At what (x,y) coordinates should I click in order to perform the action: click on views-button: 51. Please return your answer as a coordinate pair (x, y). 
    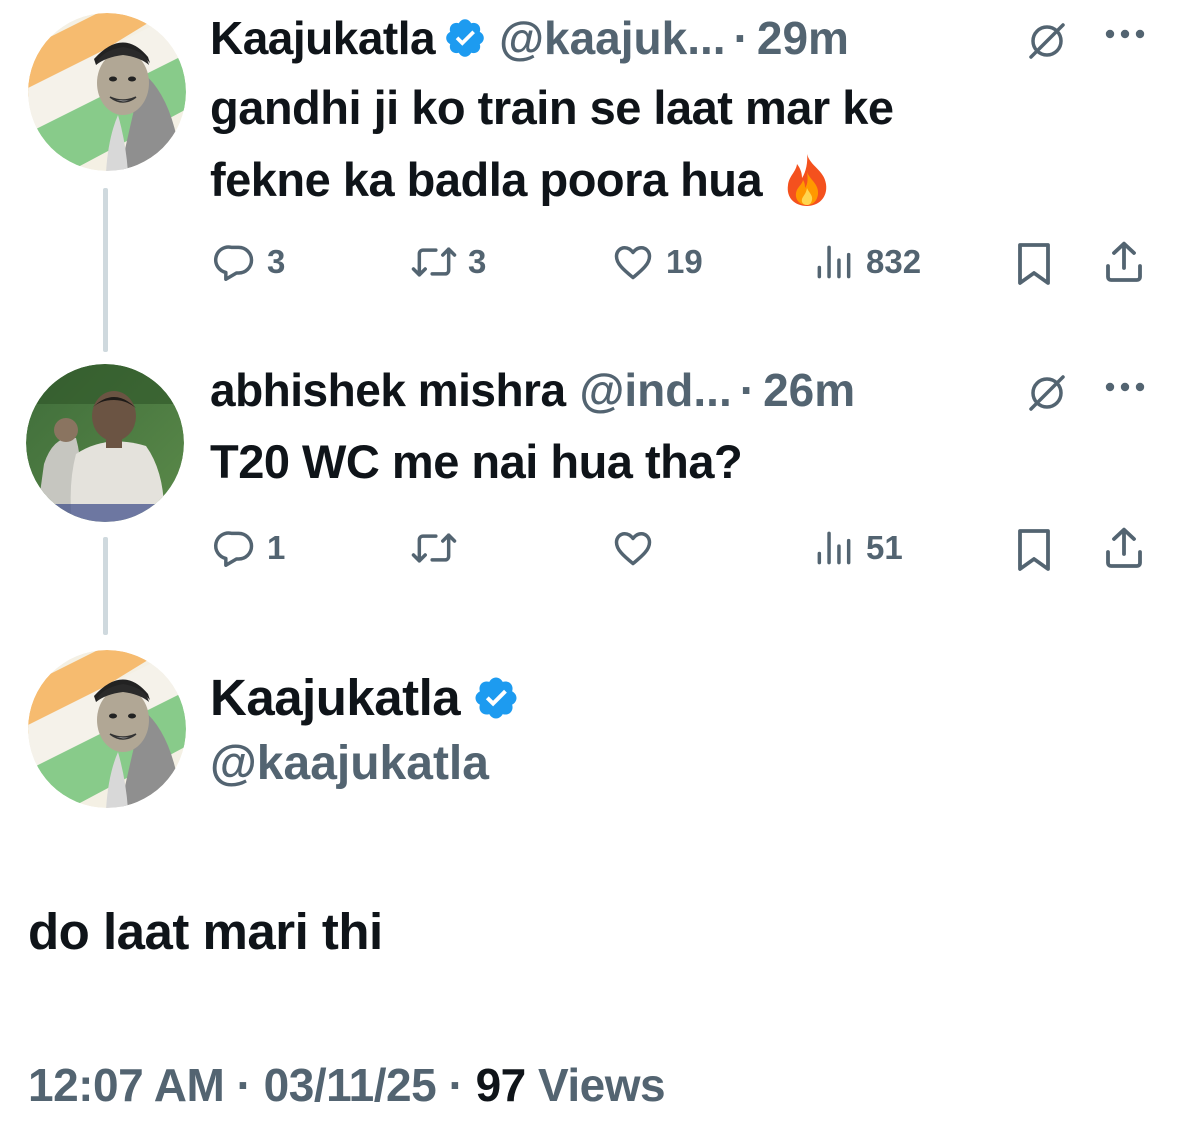
    Looking at the image, I should click on (857, 548).